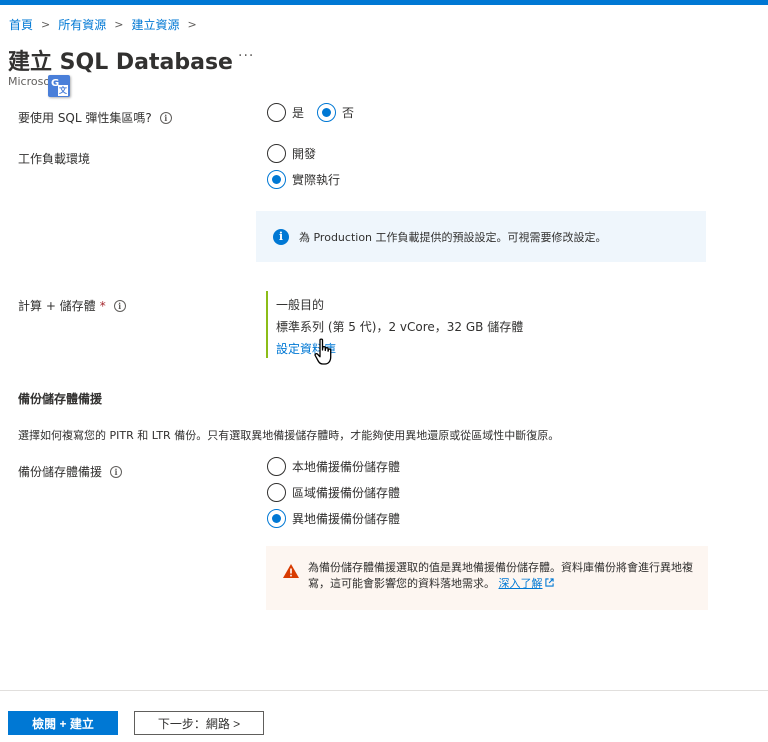 The image size is (768, 742). I want to click on elastic-pool-label: 要使用 SQL 彈性集區嗎? i, so click(95, 117).